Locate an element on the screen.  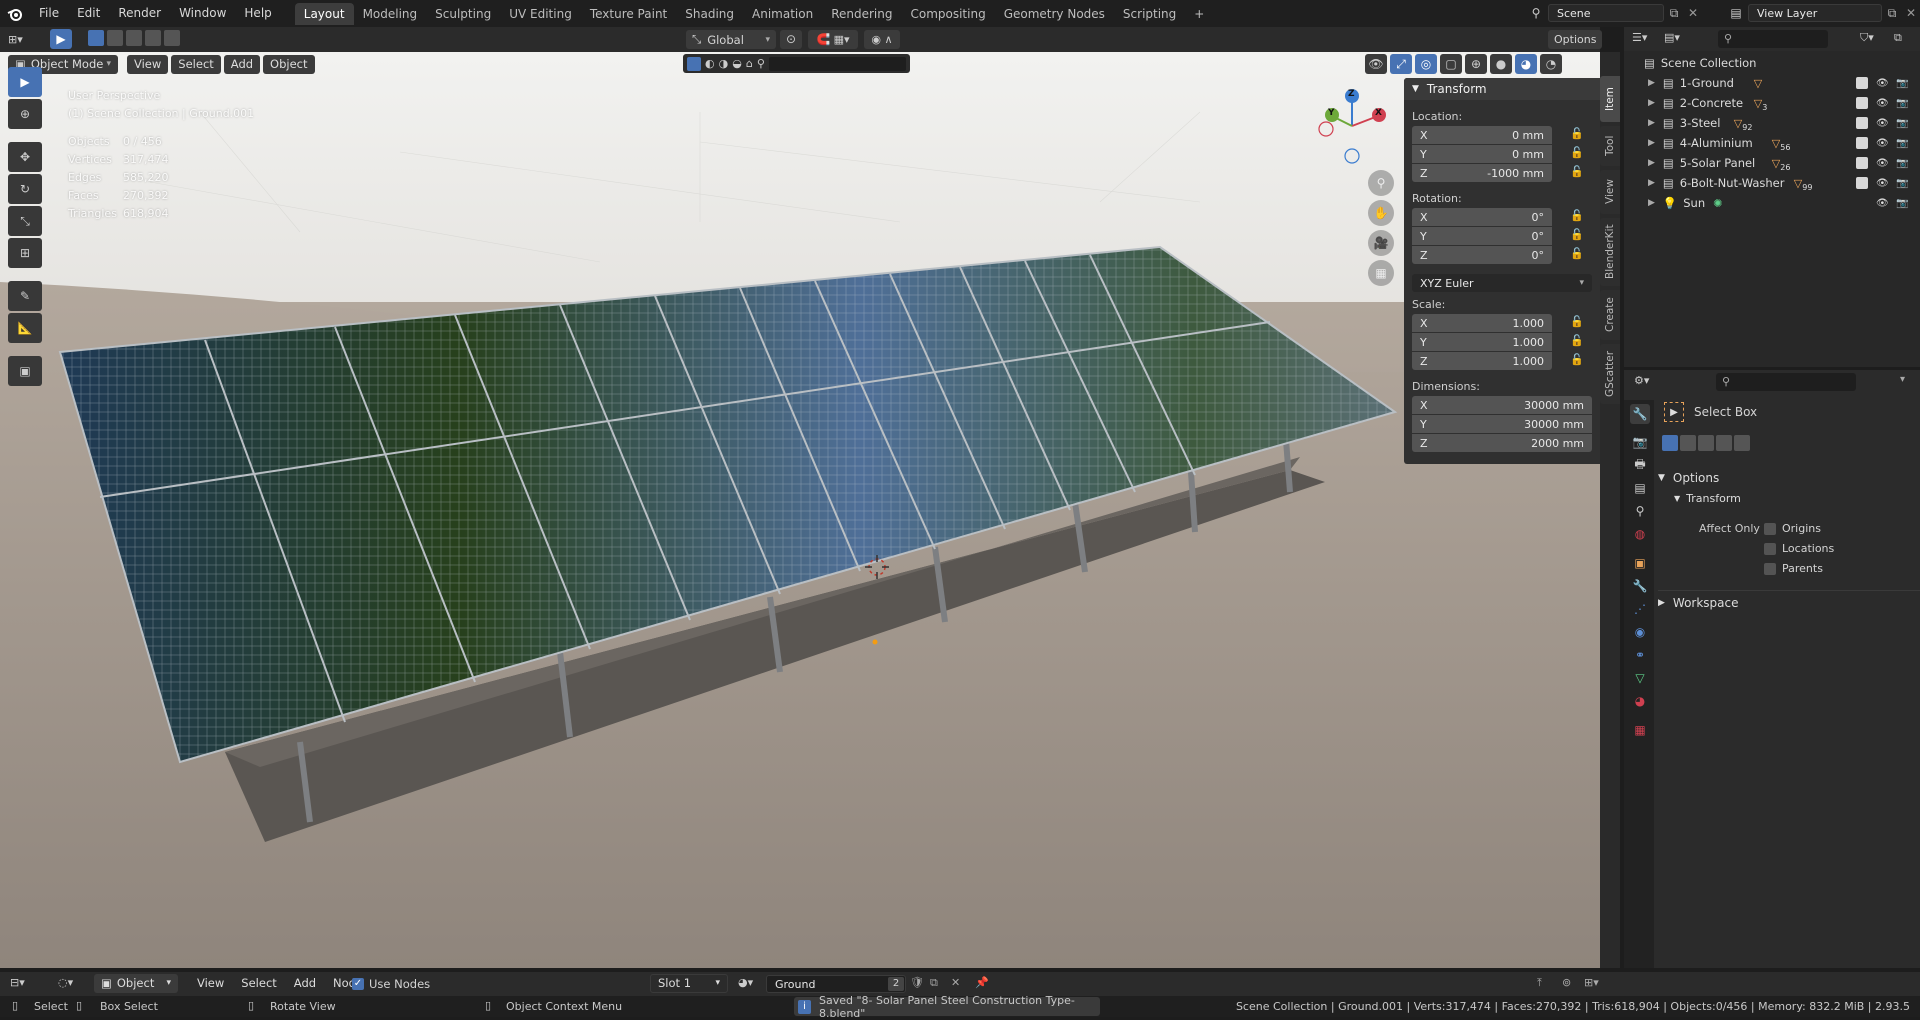
wireframe-shading-icon: ⊕ is located at coordinates (1476, 64).